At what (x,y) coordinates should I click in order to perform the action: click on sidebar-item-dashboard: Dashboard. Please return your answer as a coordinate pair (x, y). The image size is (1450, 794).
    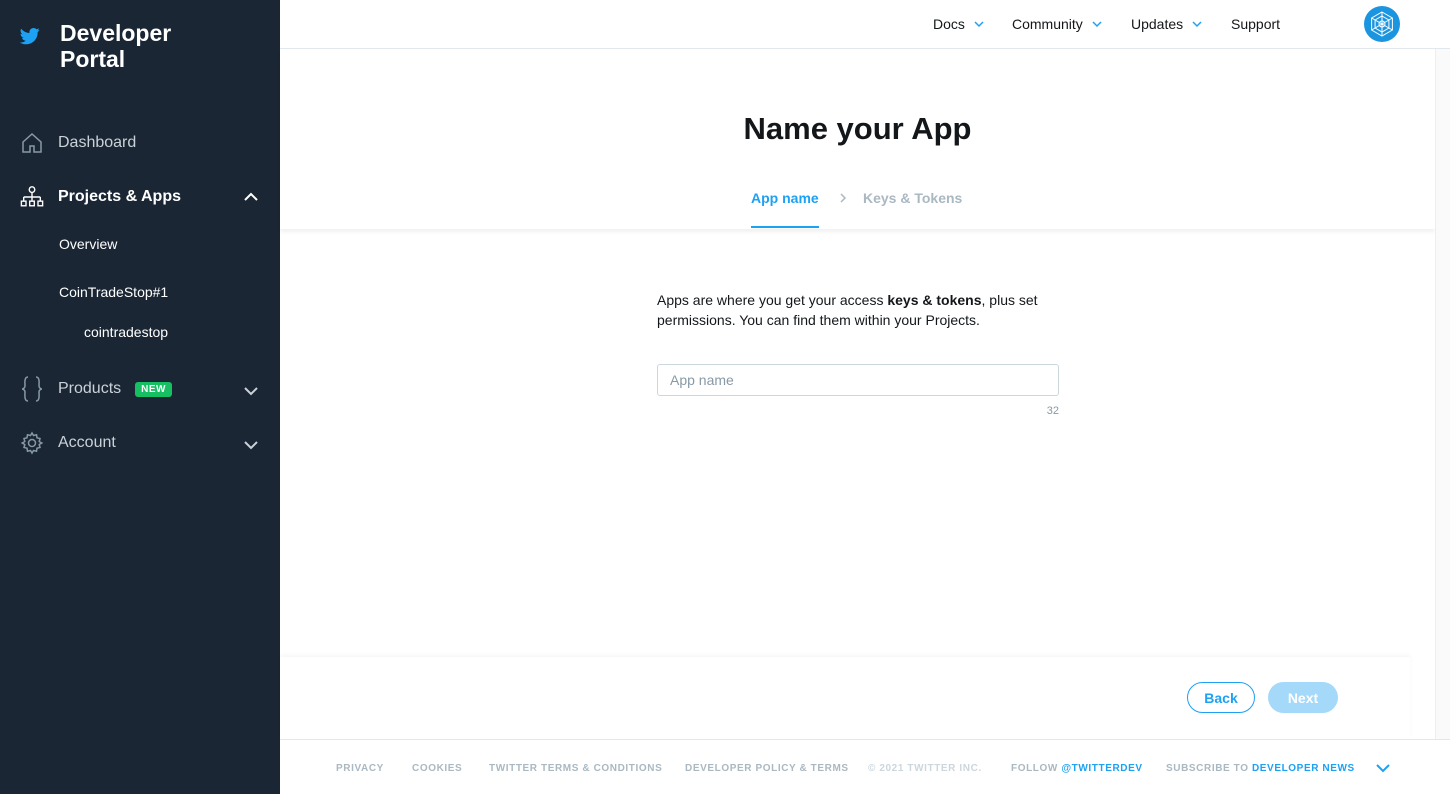
    Looking at the image, I should click on (140, 143).